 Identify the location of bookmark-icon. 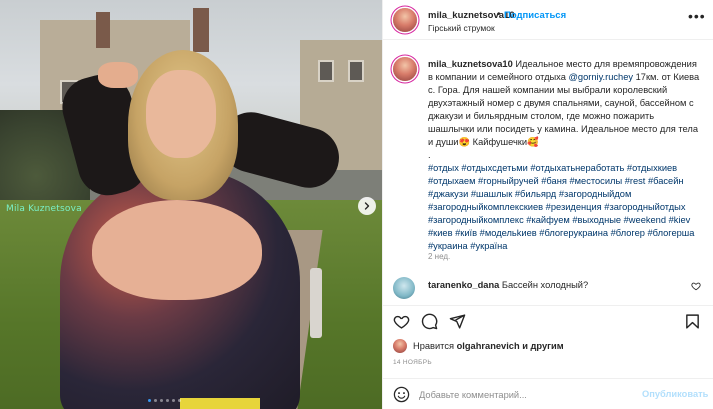
(692, 321).